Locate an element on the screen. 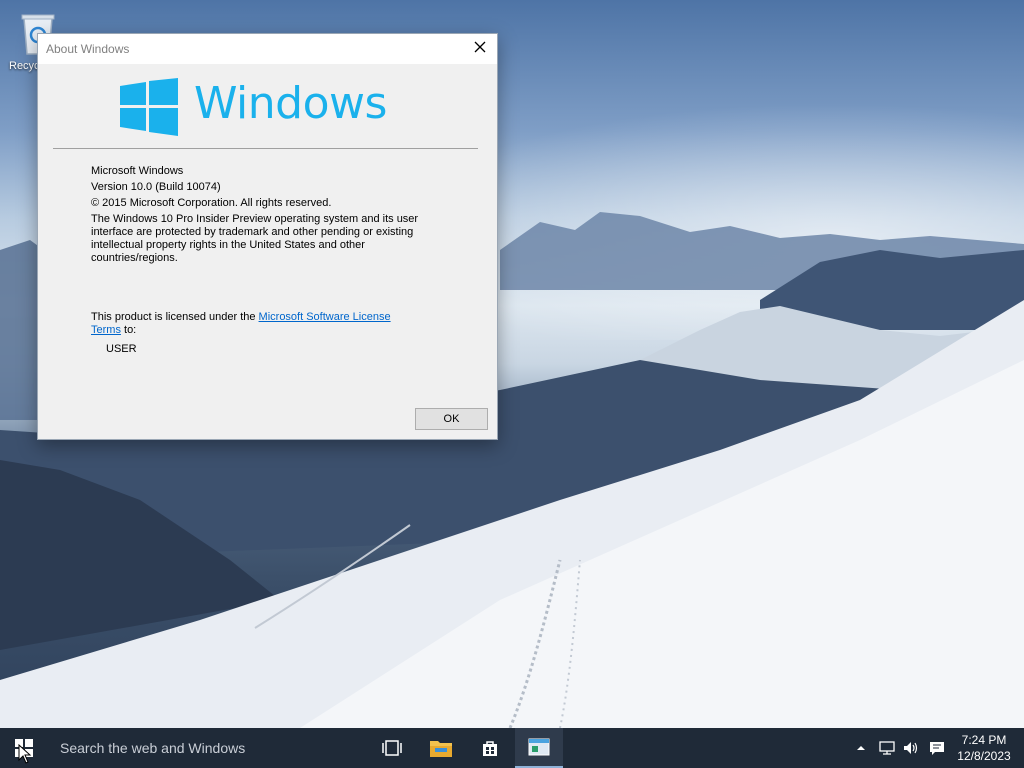  dialog-titlebar: About Windows is located at coordinates (267, 49).